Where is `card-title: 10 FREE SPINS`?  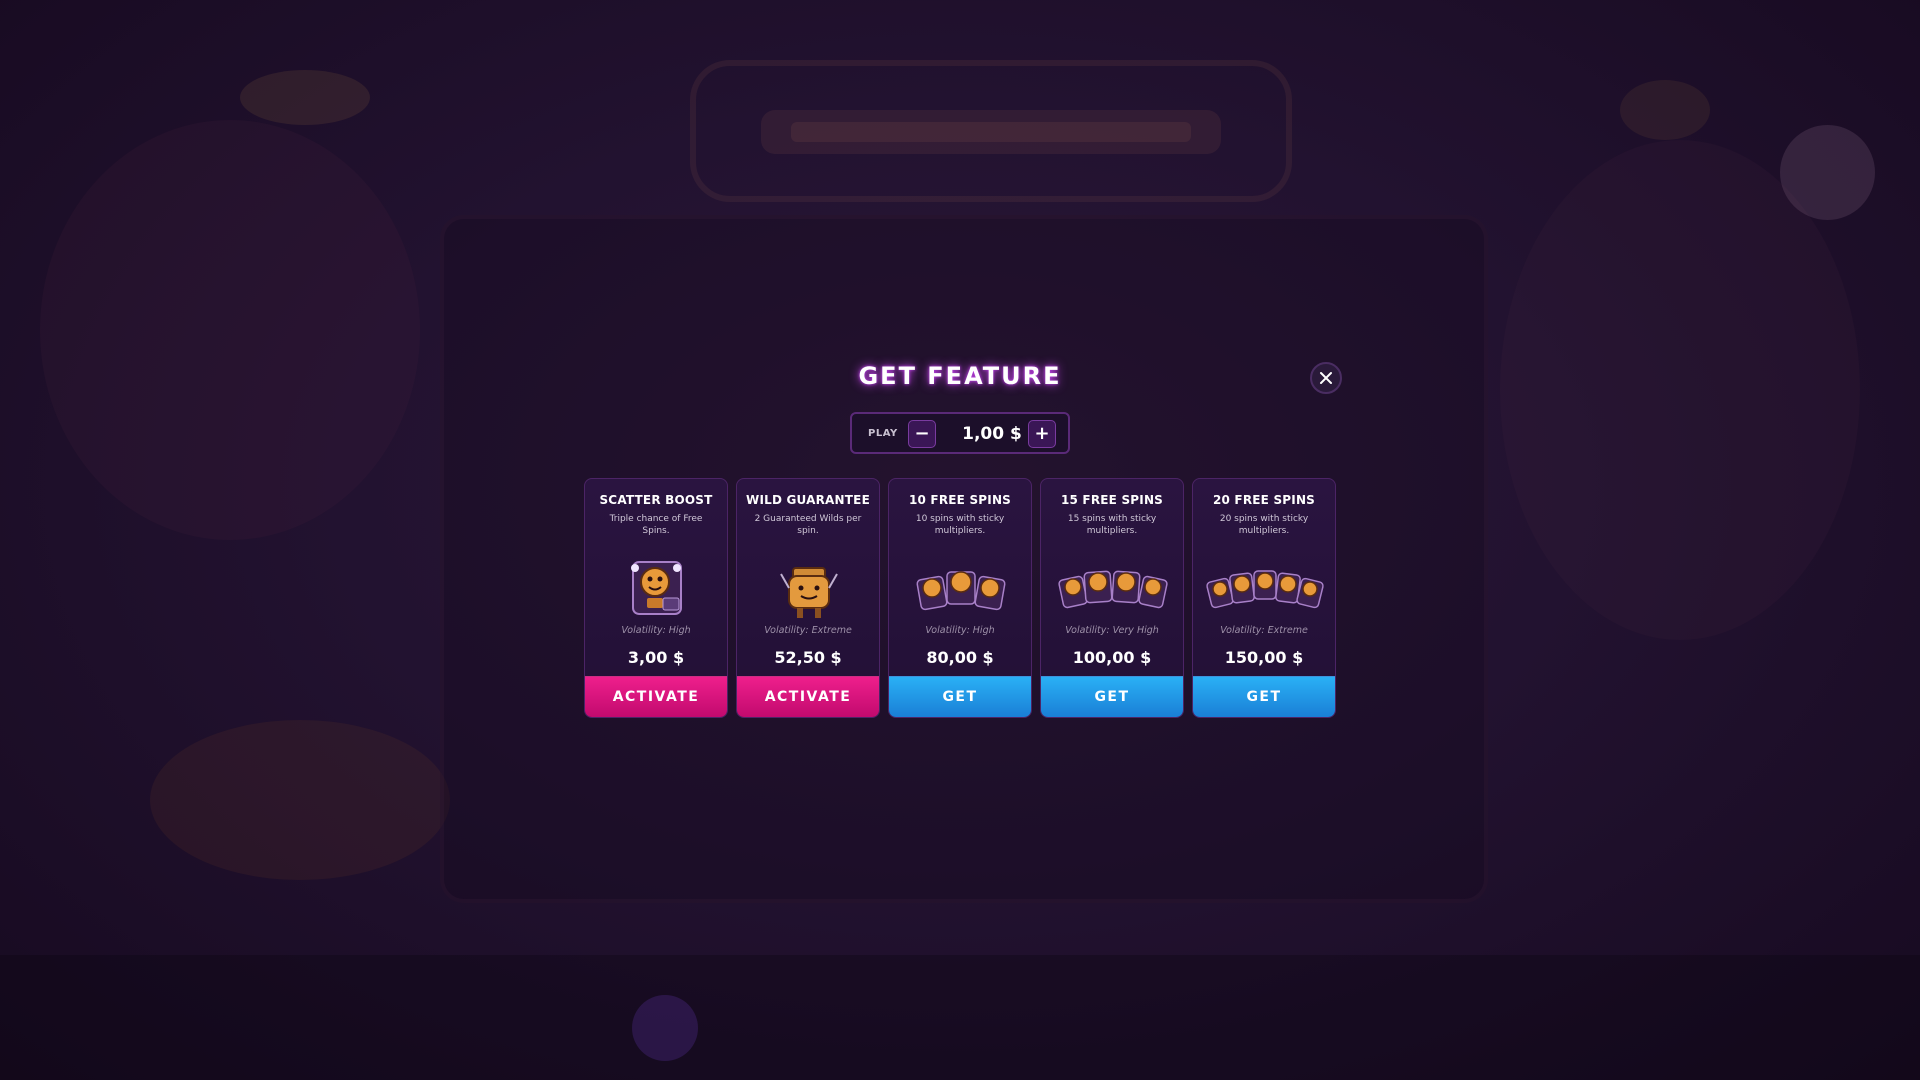
card-title: 10 FREE SPINS is located at coordinates (960, 500).